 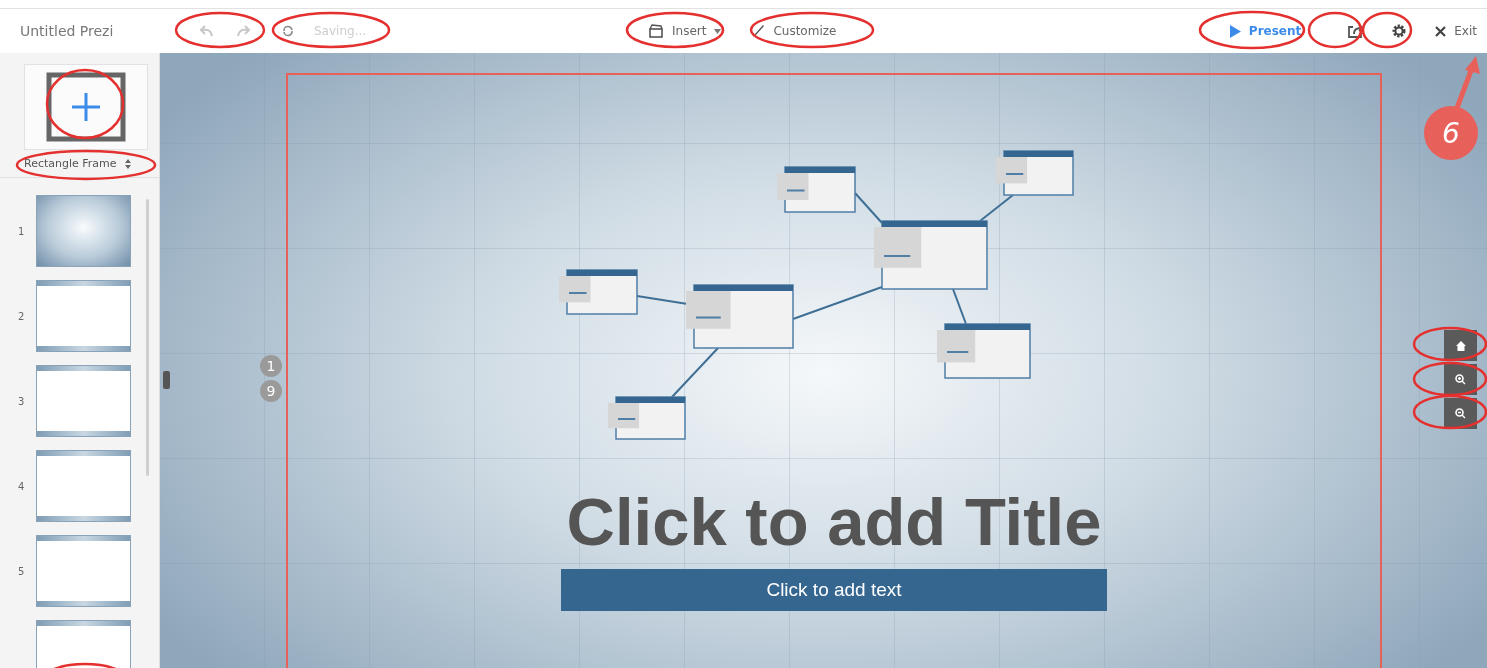 I want to click on subtitle-field: Click to add text, so click(x=834, y=590).